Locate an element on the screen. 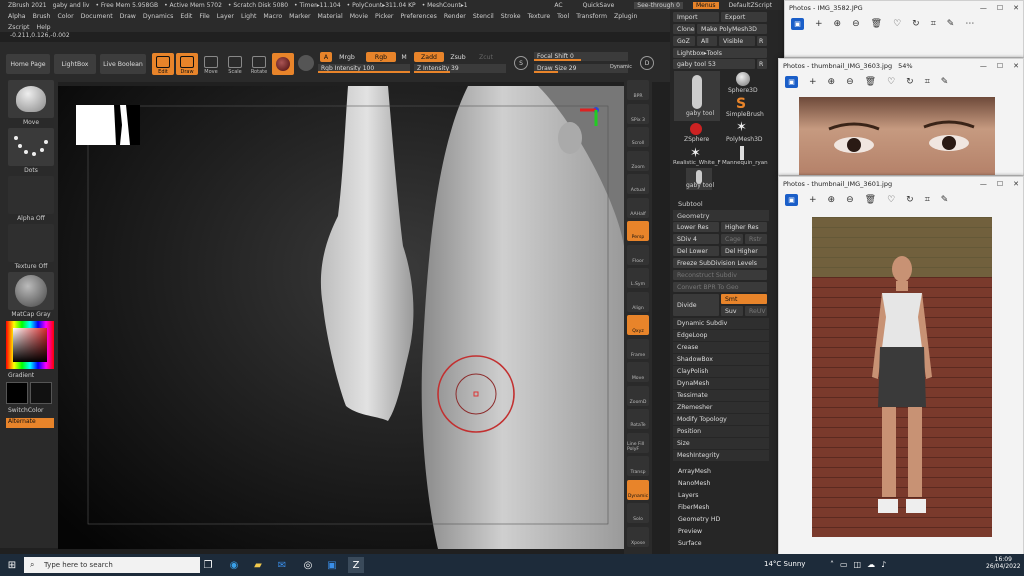 This screenshot has width=1024, height=576. menu-transform: Transform is located at coordinates (591, 16).